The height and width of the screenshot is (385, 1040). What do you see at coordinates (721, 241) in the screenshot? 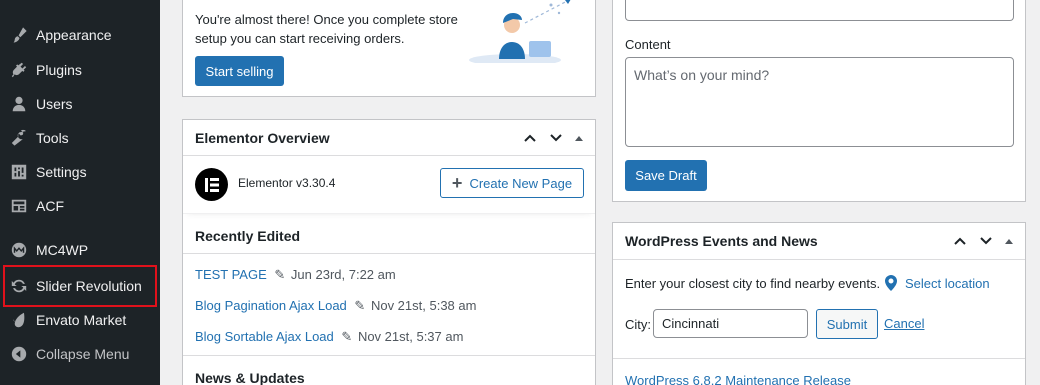
I see `events-news-title: WordPress Events and News` at bounding box center [721, 241].